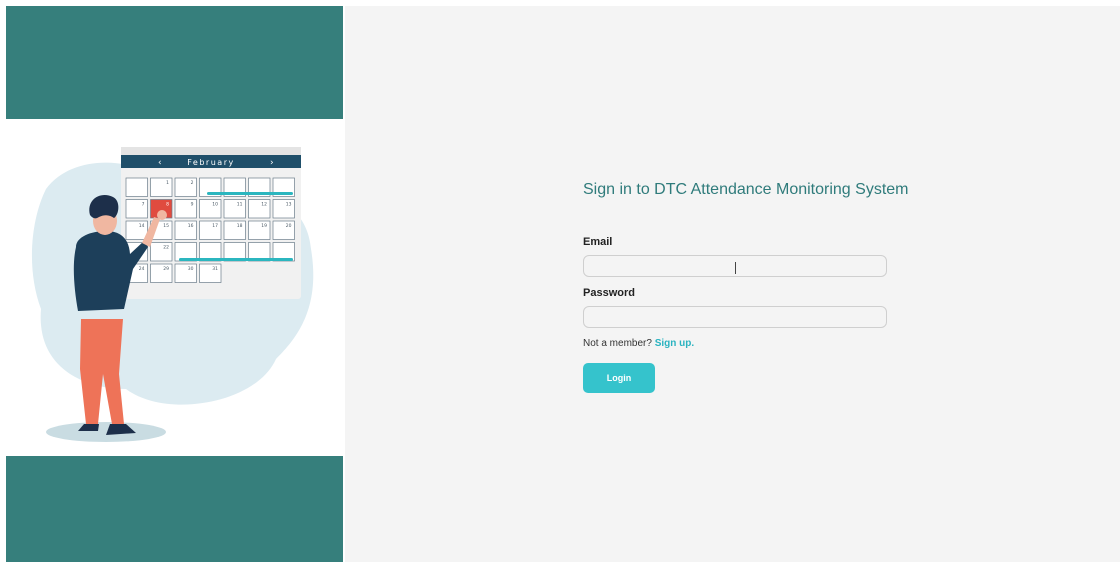 Image resolution: width=1120 pixels, height=562 pixels. I want to click on calendar-day-number: 31, so click(215, 269).